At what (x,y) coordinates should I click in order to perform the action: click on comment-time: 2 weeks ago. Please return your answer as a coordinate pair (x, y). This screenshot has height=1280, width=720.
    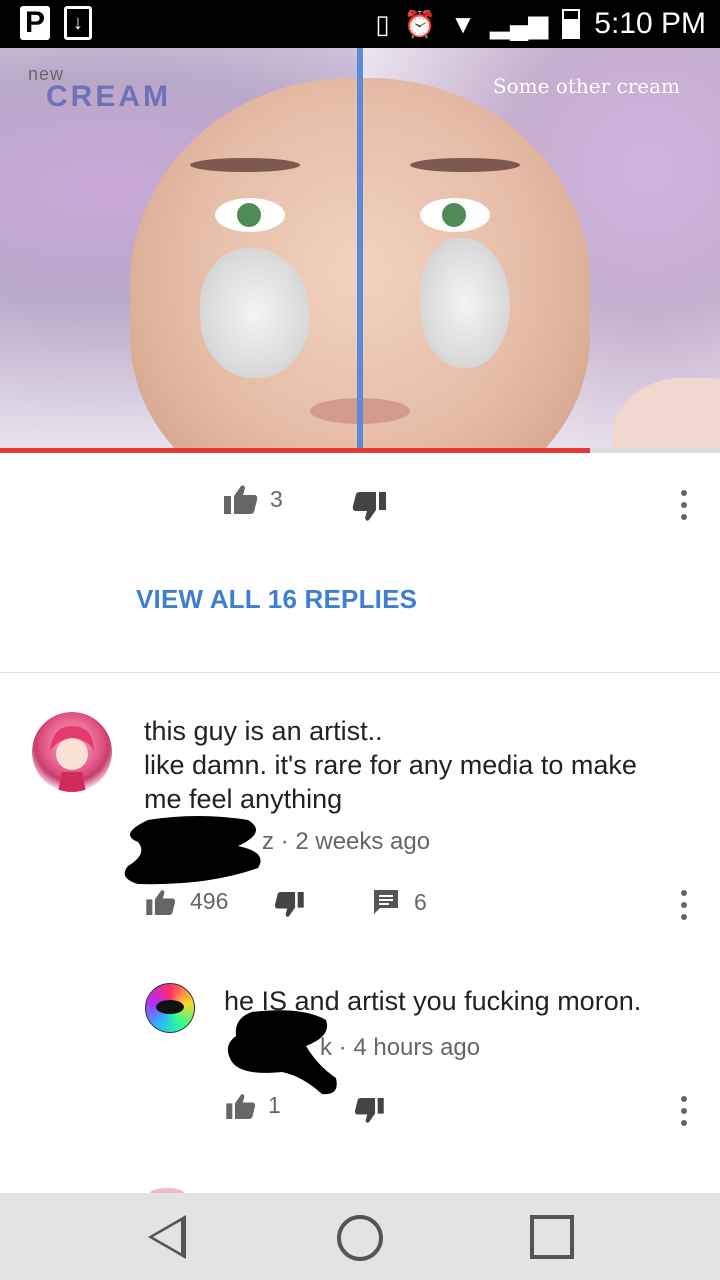
    Looking at the image, I should click on (363, 841).